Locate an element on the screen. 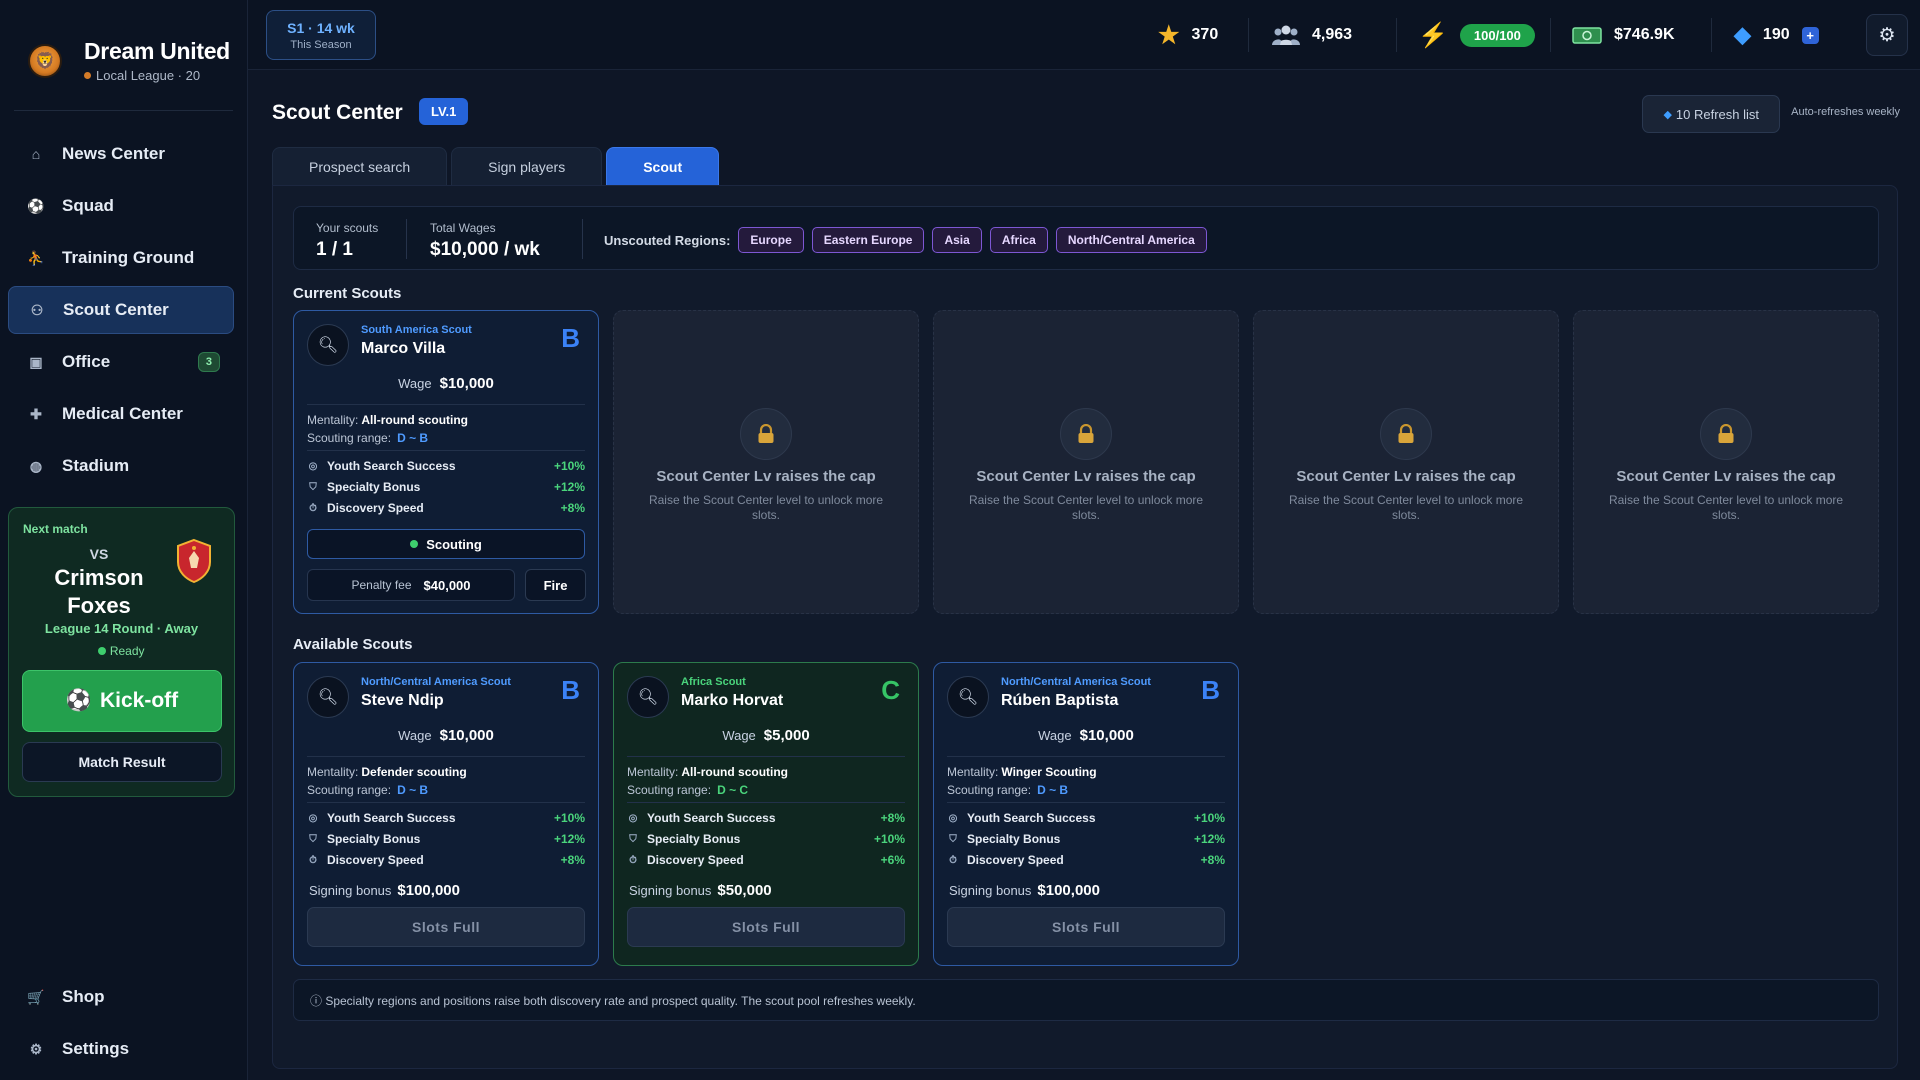  region-chip: Eastern Europe is located at coordinates (868, 240).